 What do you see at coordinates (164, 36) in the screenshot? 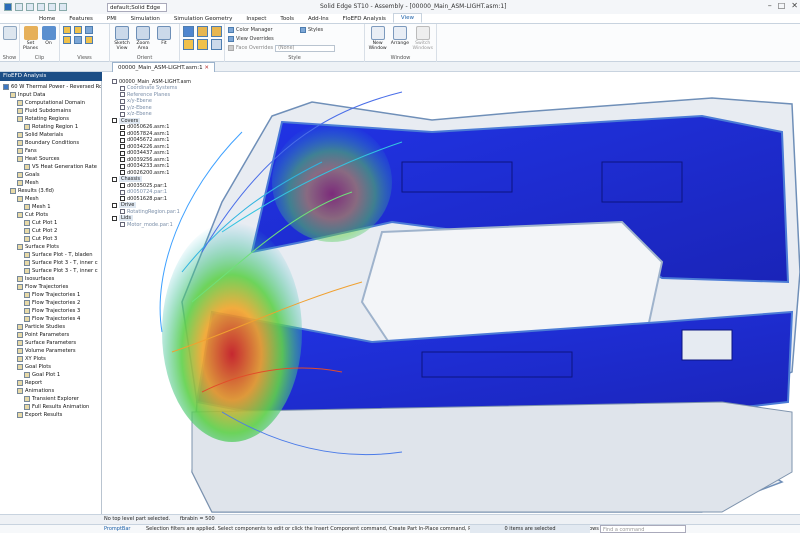
I see `fit-button: Fit` at bounding box center [164, 36].